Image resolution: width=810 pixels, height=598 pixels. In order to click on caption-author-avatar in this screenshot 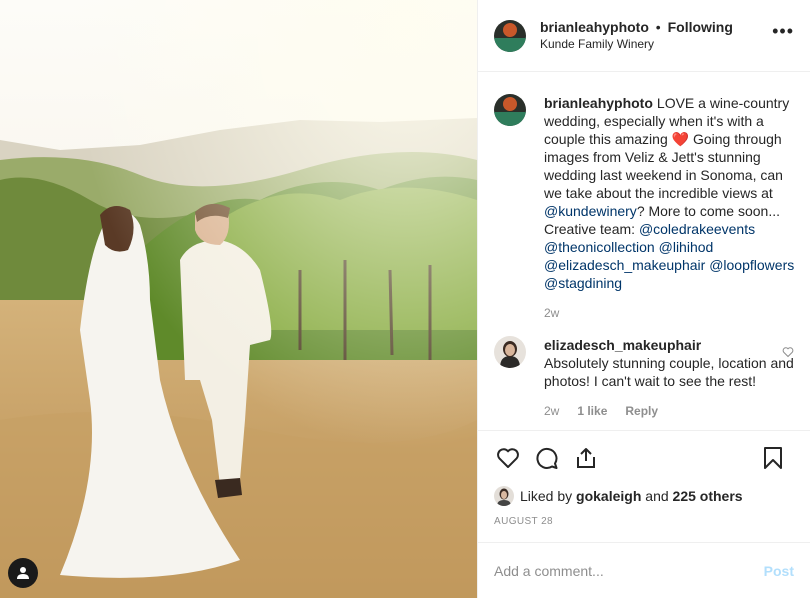, I will do `click(510, 110)`.